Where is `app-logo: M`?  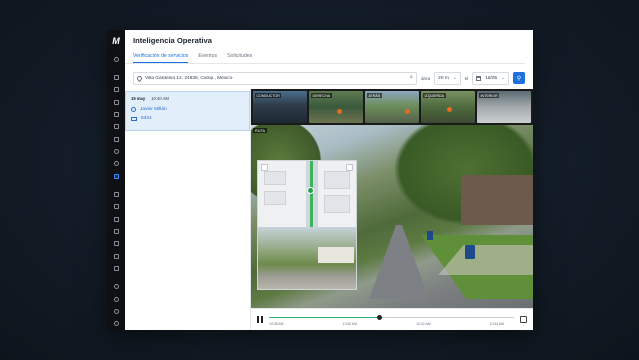 app-logo: M is located at coordinates (116, 41).